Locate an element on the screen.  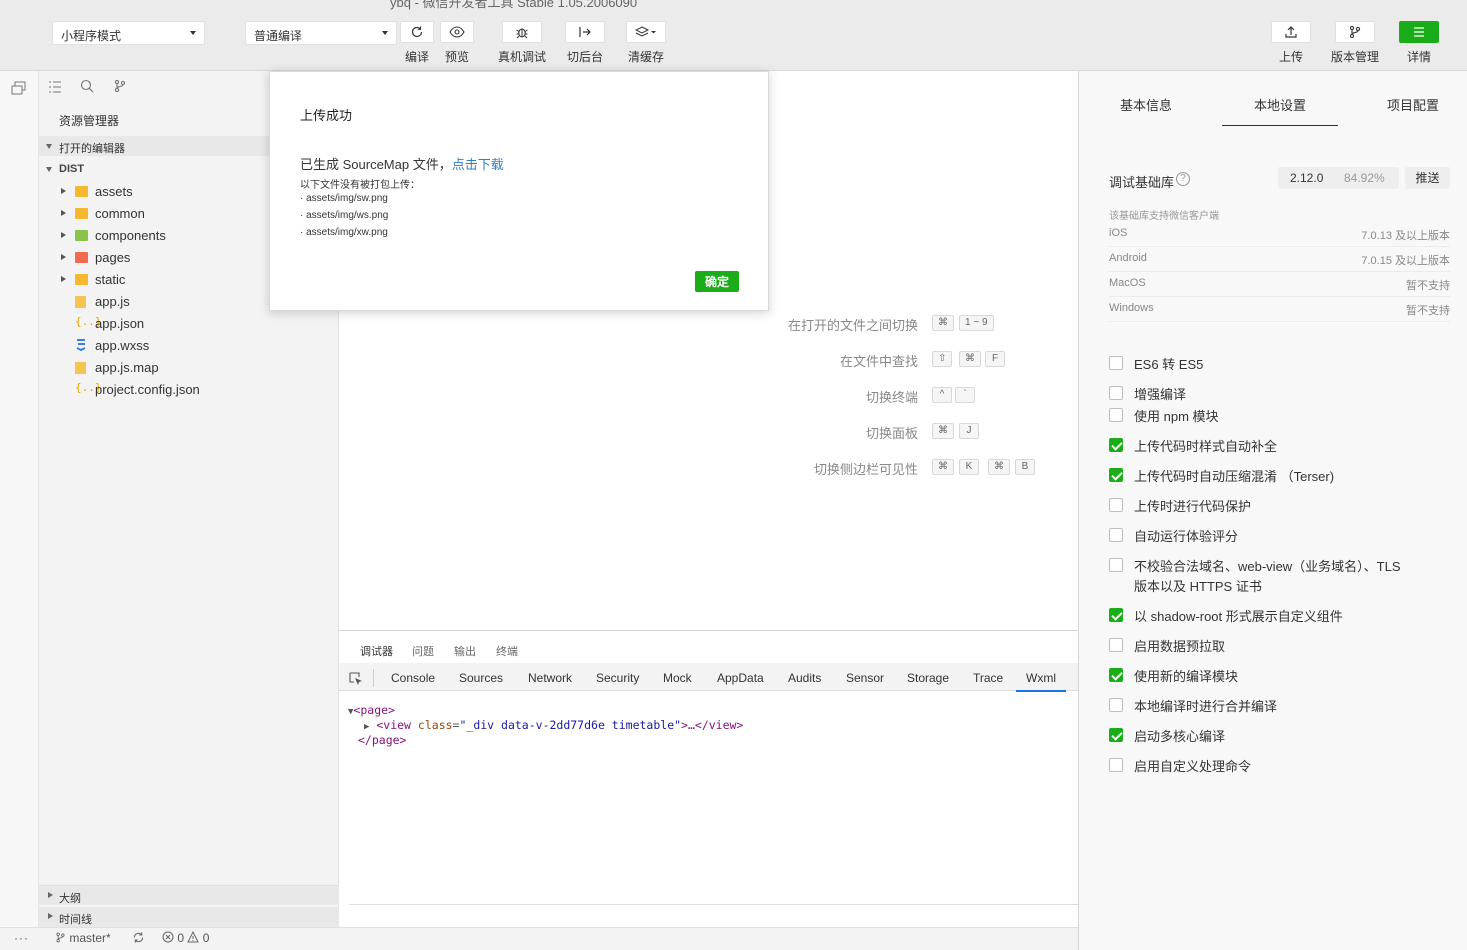
checkbox-es6-to-es5 is located at coordinates (1116, 363).